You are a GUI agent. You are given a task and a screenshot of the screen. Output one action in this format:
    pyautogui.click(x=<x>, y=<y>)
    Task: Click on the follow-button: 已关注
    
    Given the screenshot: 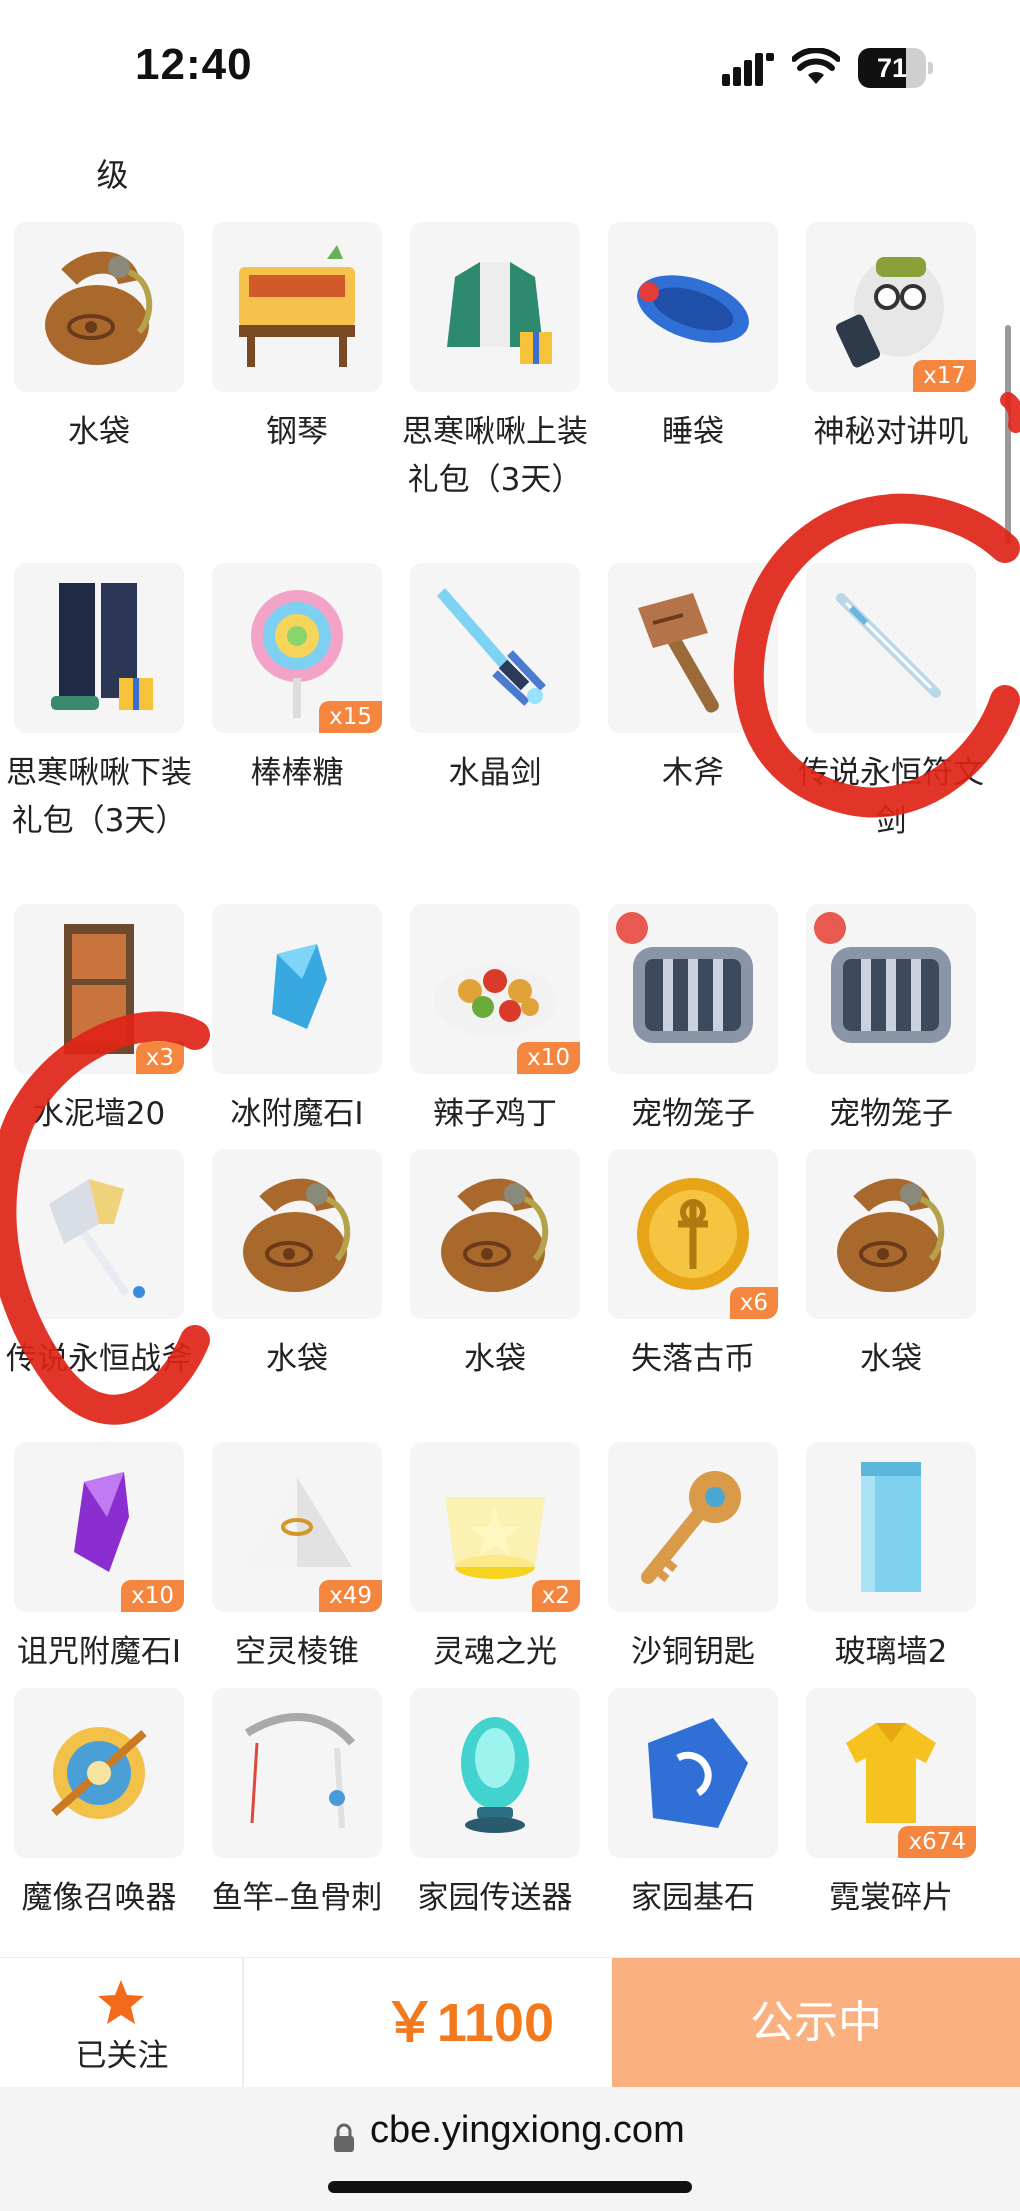 What is the action you would take?
    pyautogui.click(x=122, y=2023)
    